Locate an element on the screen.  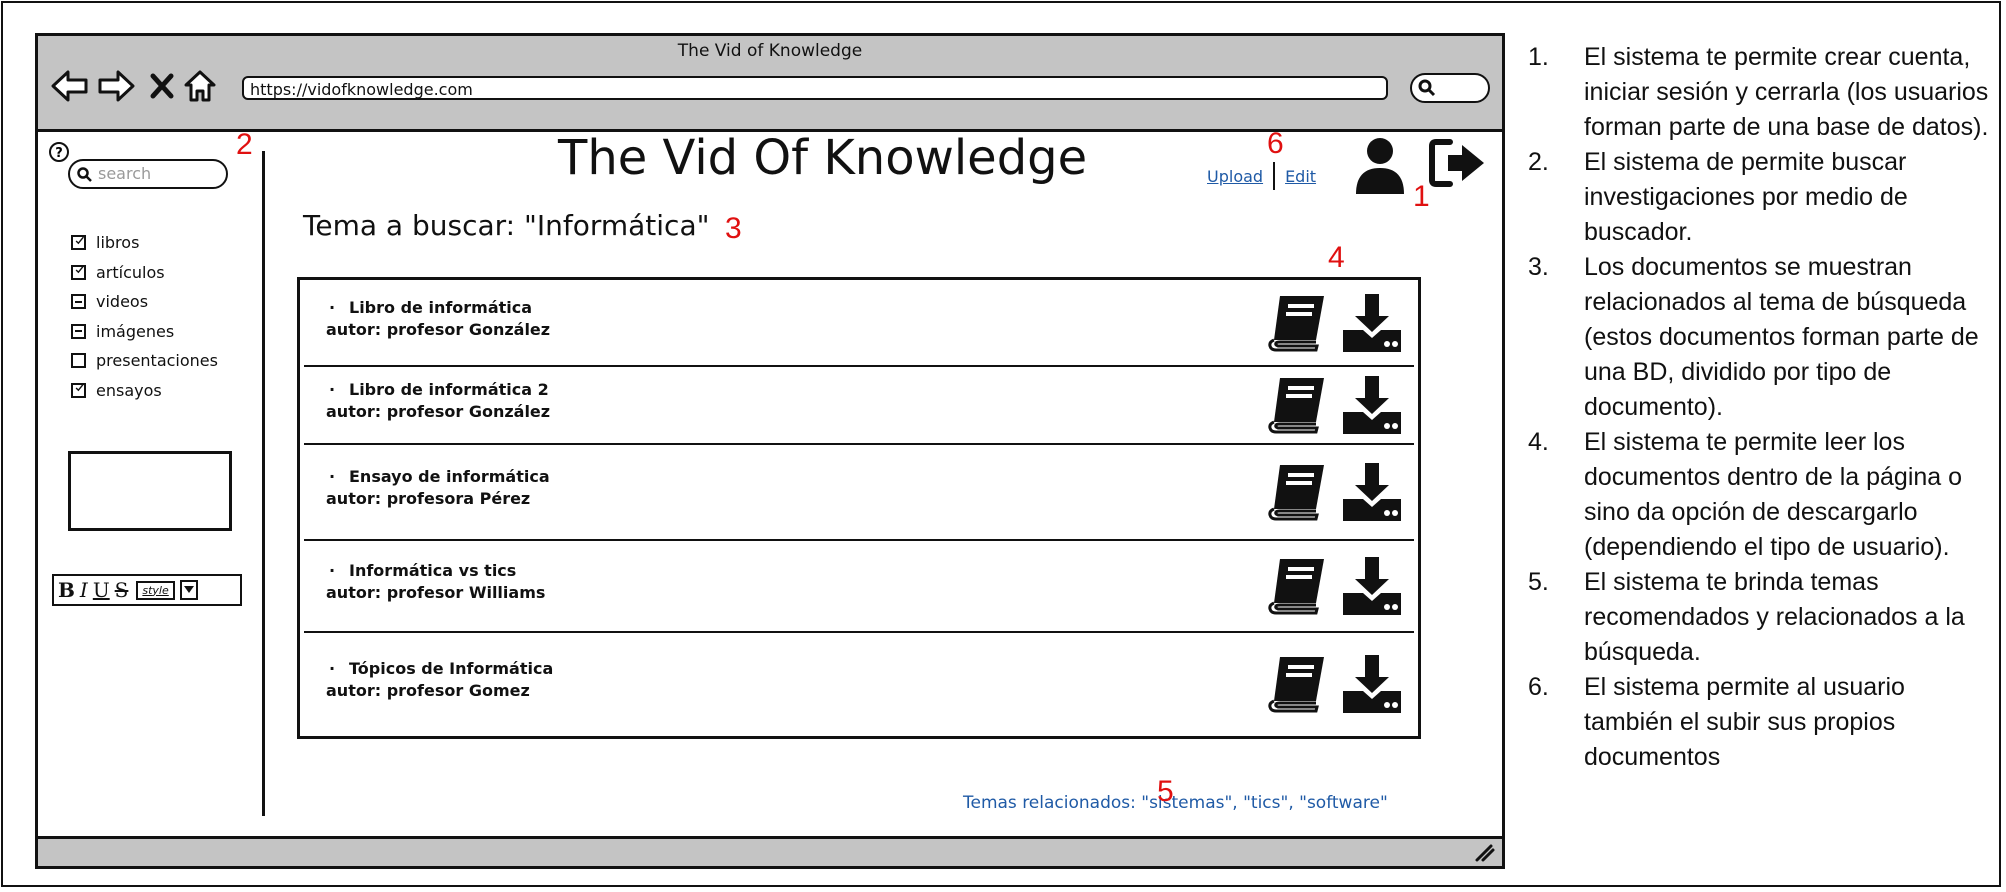
note-number: 5. is located at coordinates (1538, 582).